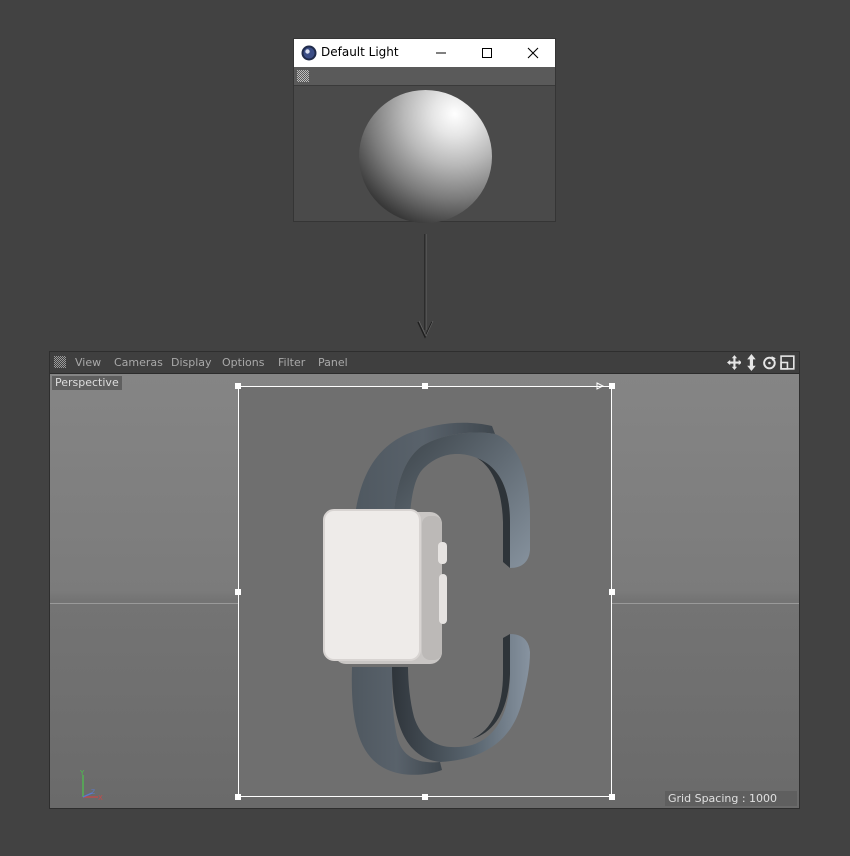  I want to click on svg-text: Z, so click(93, 792).